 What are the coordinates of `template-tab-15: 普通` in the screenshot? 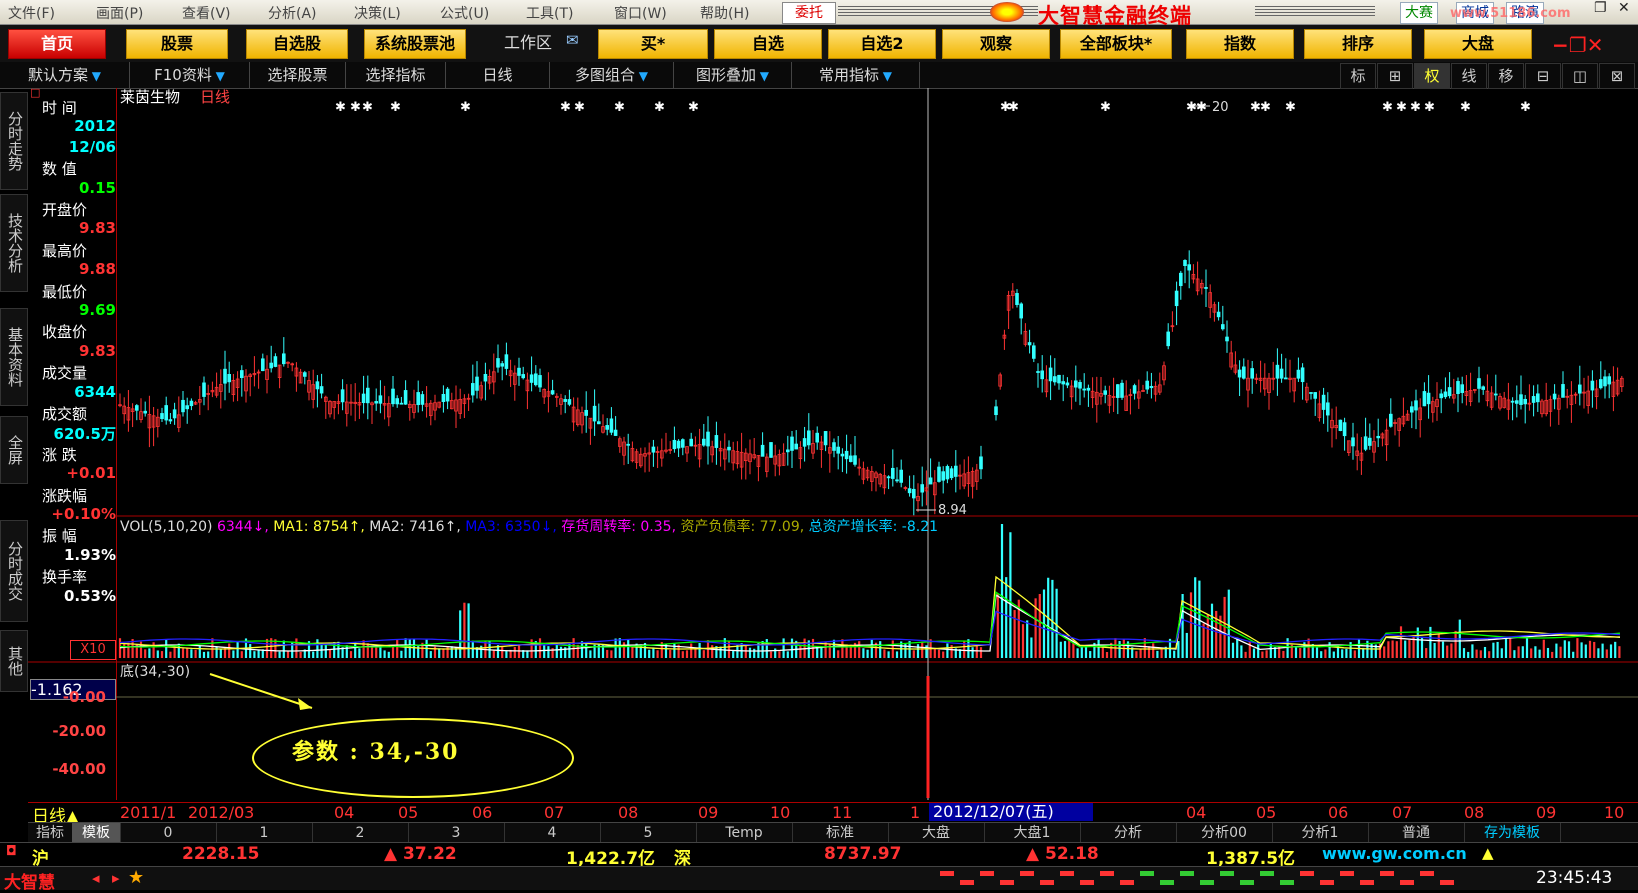 It's located at (1416, 833).